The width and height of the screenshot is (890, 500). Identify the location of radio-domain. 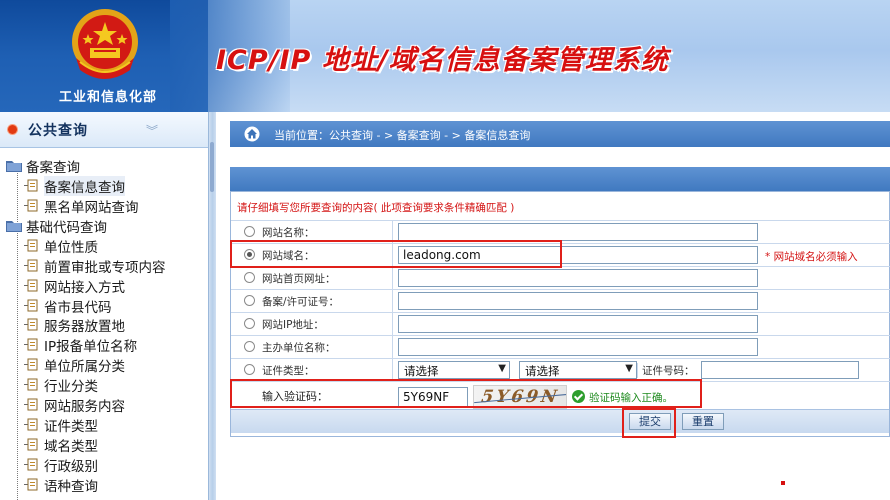
(249, 254).